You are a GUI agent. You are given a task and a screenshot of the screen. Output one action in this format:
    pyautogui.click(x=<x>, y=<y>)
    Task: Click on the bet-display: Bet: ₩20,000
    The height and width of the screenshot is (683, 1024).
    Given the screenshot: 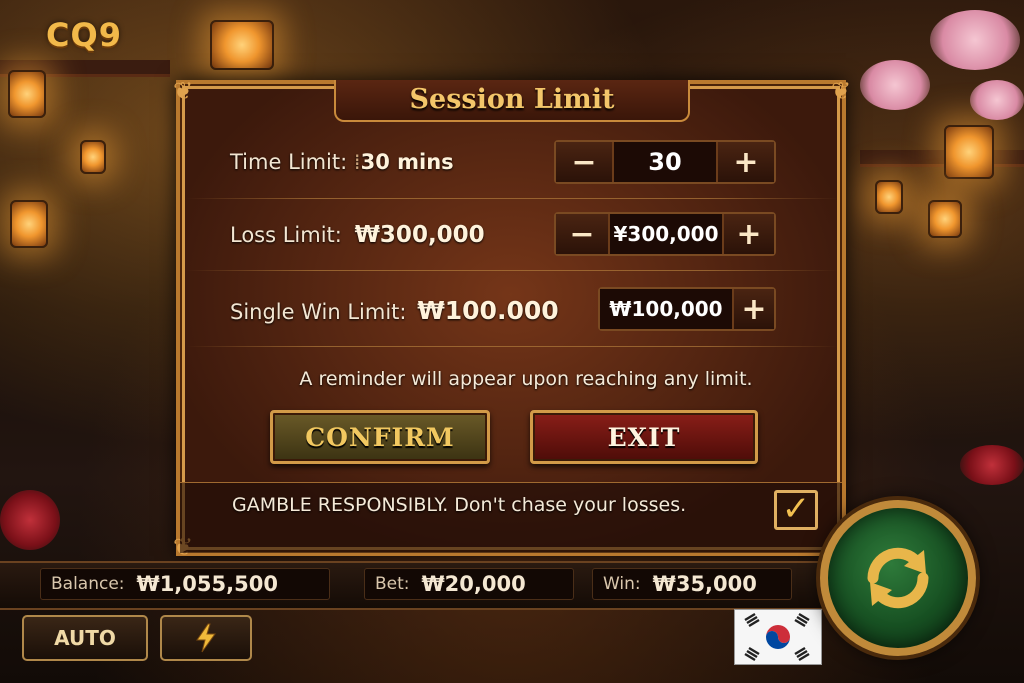 What is the action you would take?
    pyautogui.click(x=469, y=584)
    